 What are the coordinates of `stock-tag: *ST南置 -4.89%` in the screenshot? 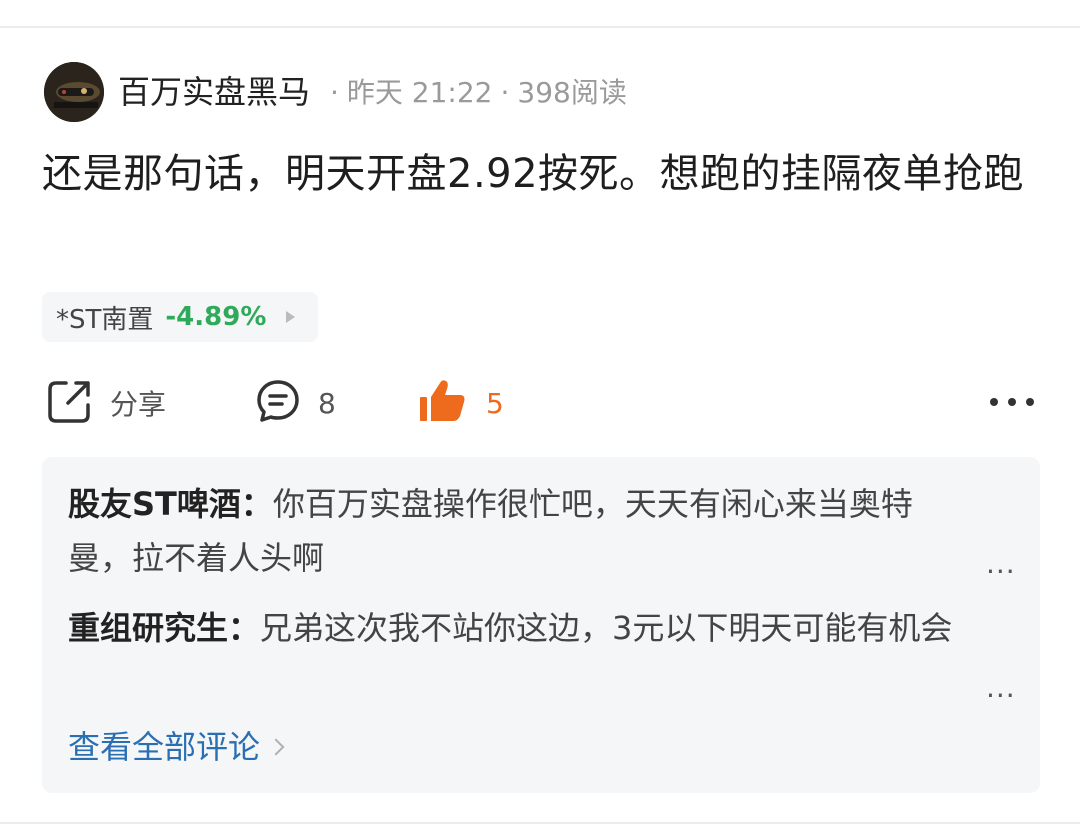 It's located at (180, 317).